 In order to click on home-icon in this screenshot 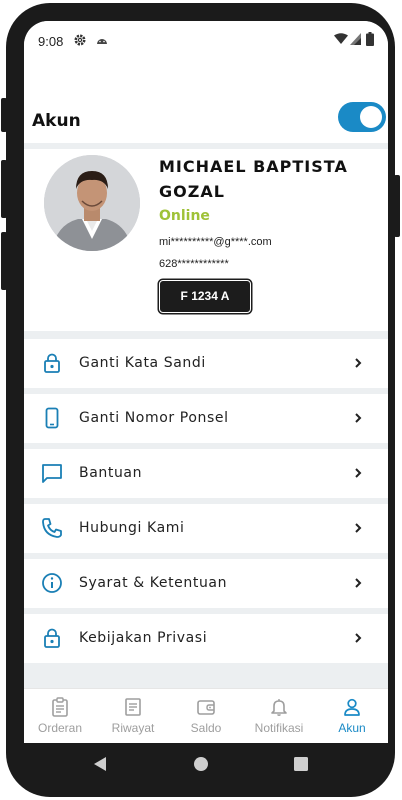, I will do `click(201, 764)`.